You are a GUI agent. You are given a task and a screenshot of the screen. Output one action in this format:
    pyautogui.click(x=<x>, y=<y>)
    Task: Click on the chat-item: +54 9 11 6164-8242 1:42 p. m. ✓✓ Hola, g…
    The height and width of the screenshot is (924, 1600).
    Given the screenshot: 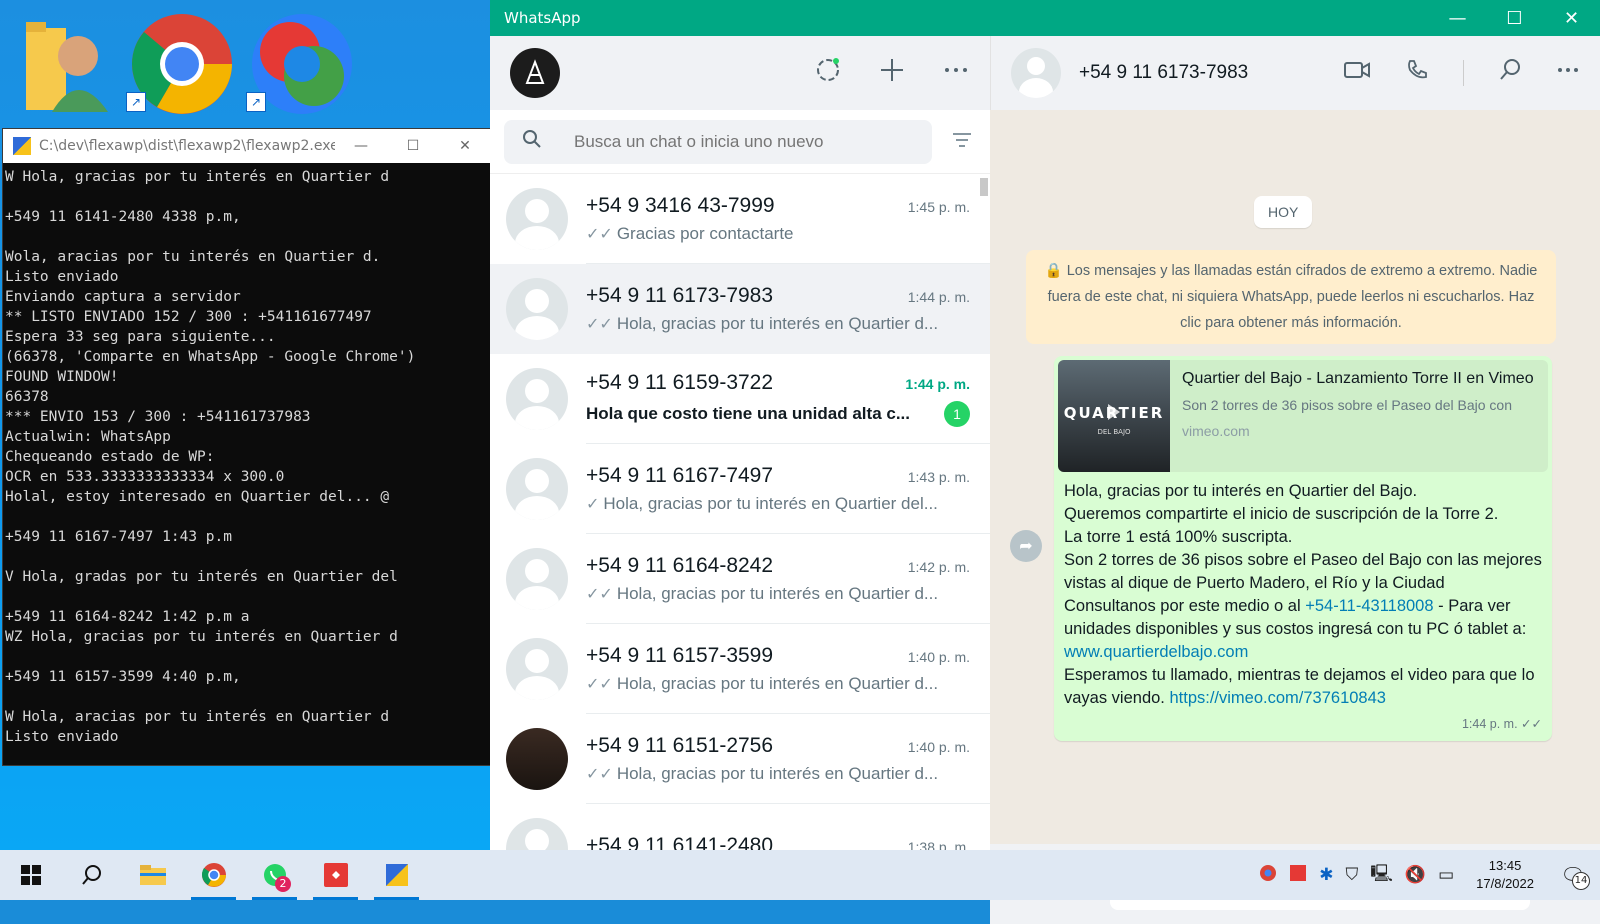 What is the action you would take?
    pyautogui.click(x=740, y=579)
    